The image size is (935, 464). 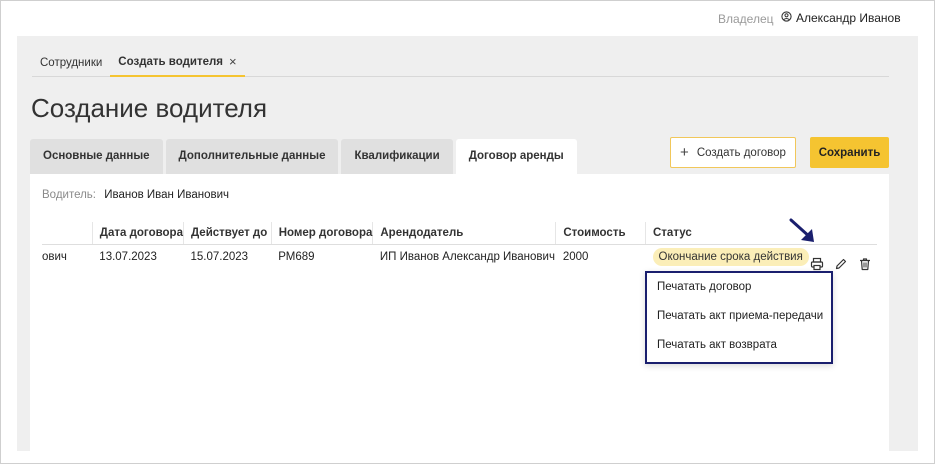 What do you see at coordinates (817, 264) in the screenshot?
I see `print-icon` at bounding box center [817, 264].